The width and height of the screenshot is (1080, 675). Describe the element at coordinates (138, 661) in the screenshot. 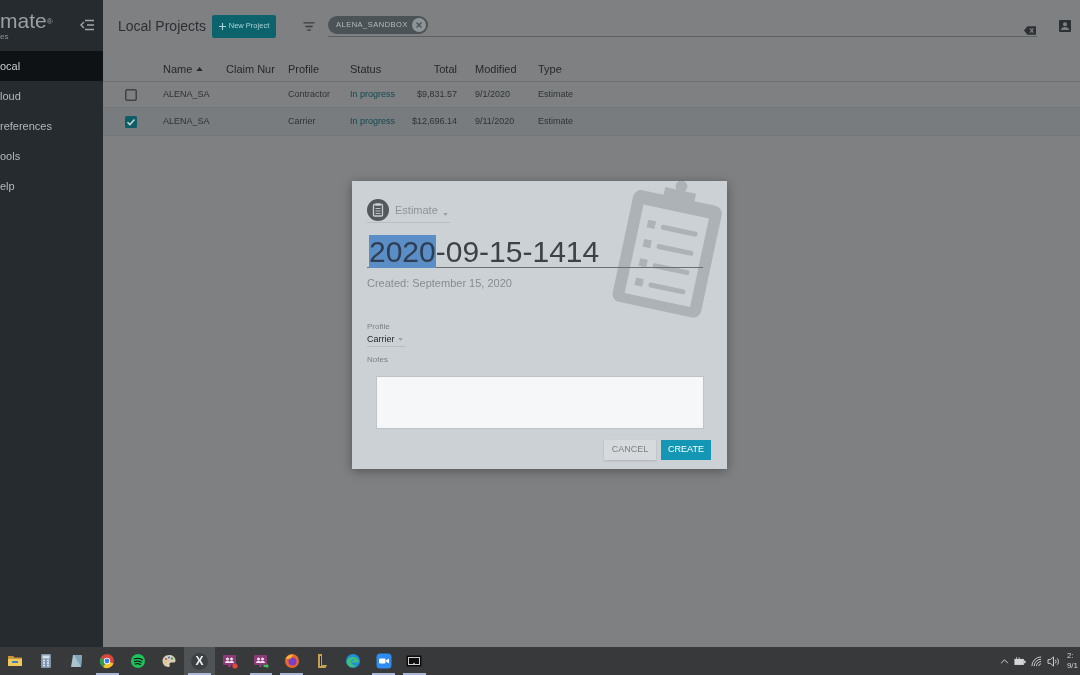

I see `music-app-icon` at that location.